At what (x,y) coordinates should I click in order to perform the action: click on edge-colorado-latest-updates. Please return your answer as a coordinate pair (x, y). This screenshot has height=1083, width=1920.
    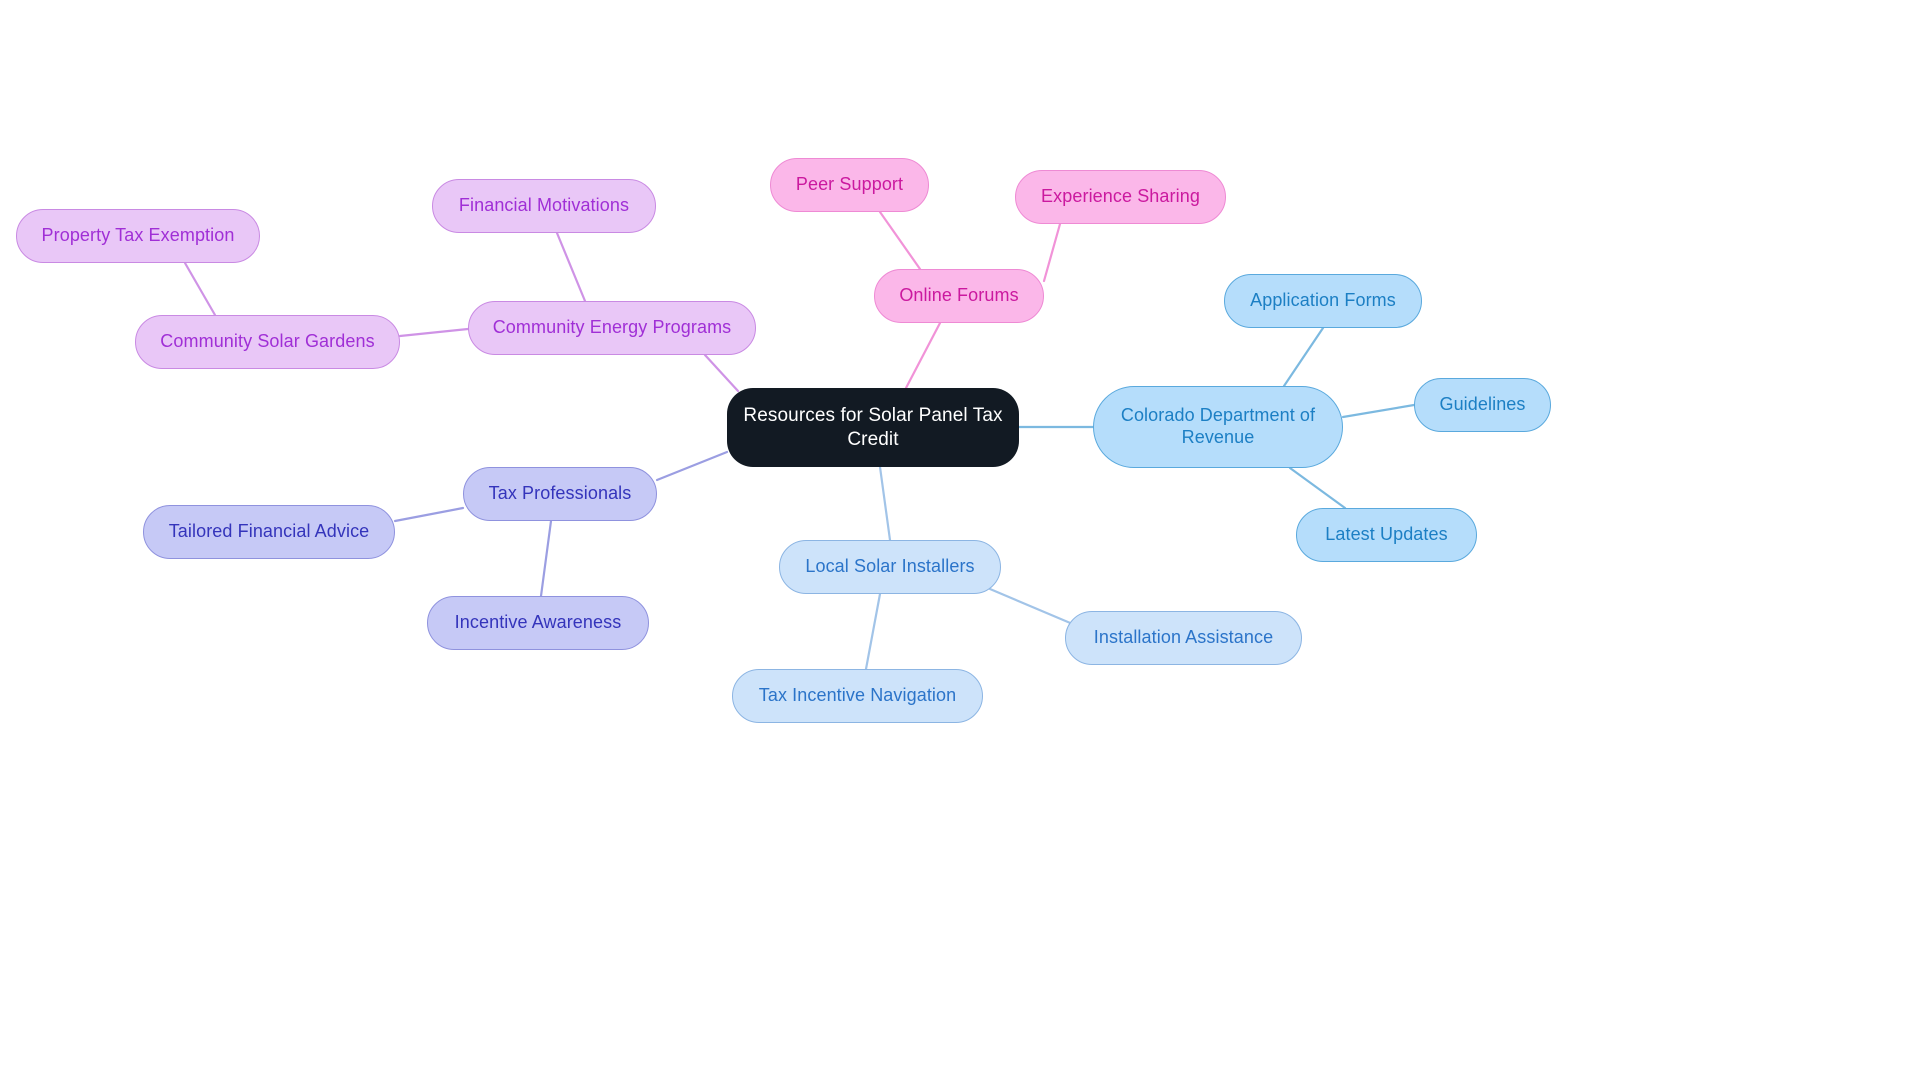
    Looking at the image, I should click on (1317, 488).